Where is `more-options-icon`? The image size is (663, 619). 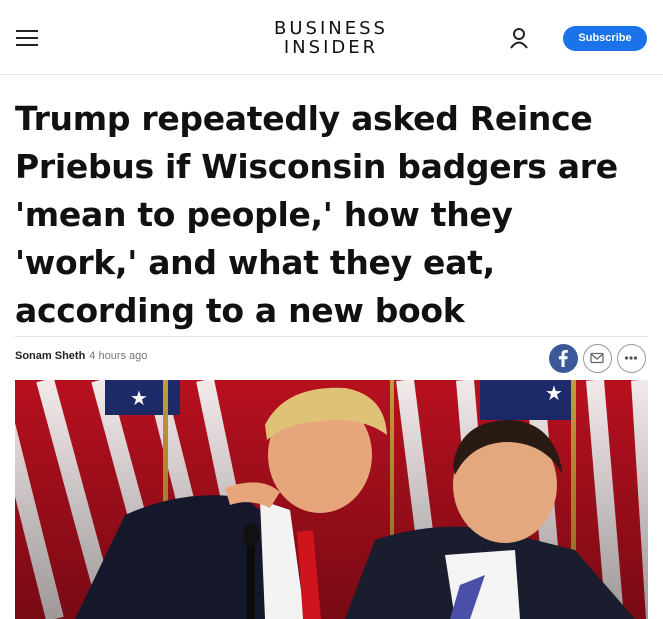 more-options-icon is located at coordinates (631, 358).